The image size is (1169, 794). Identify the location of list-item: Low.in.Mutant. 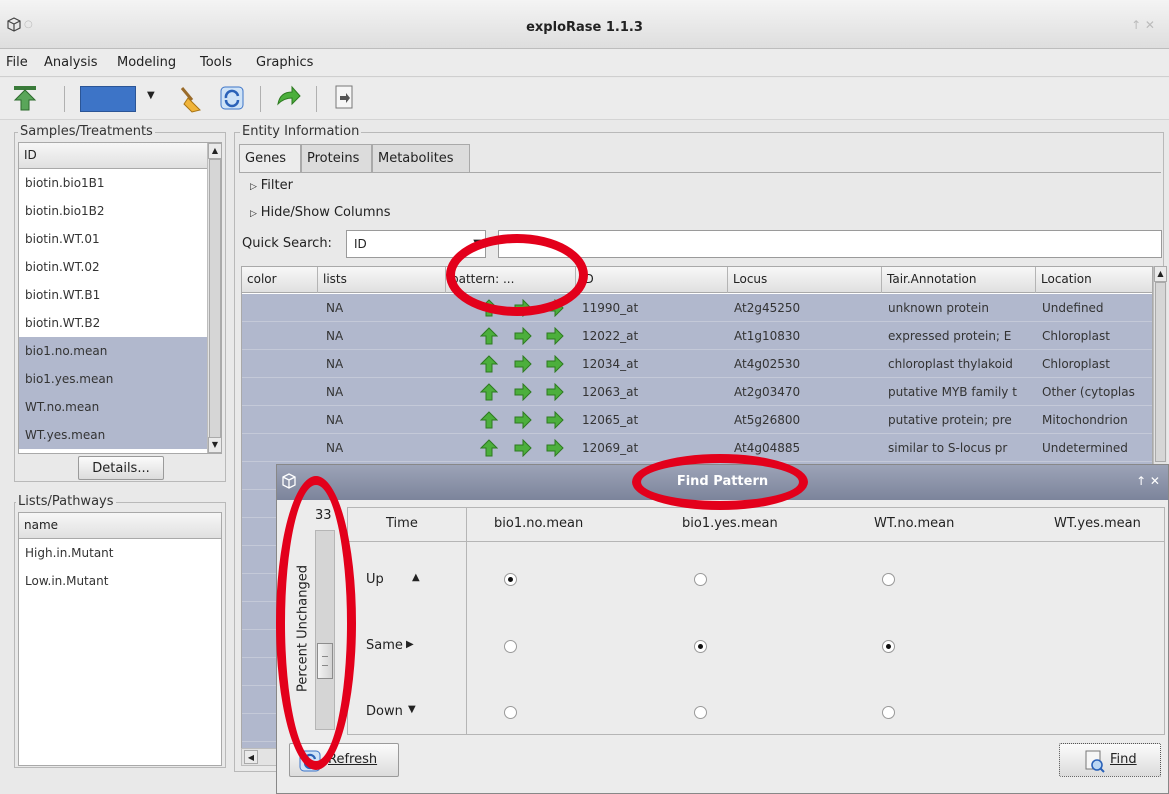
(120, 581).